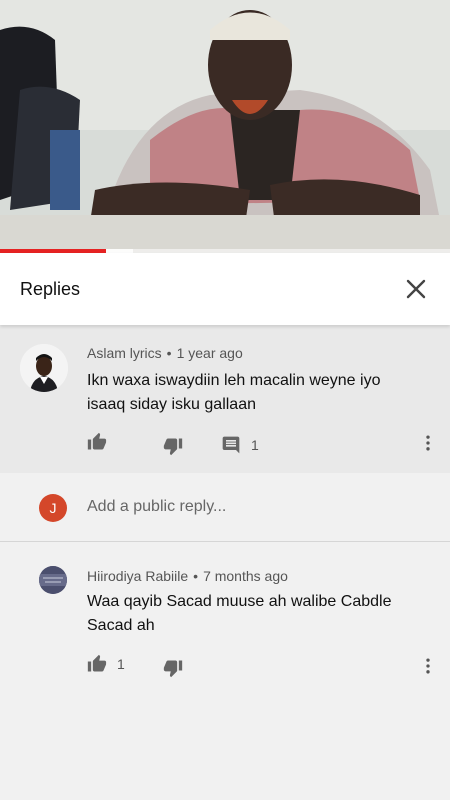 The width and height of the screenshot is (450, 800). I want to click on close-button, so click(416, 289).